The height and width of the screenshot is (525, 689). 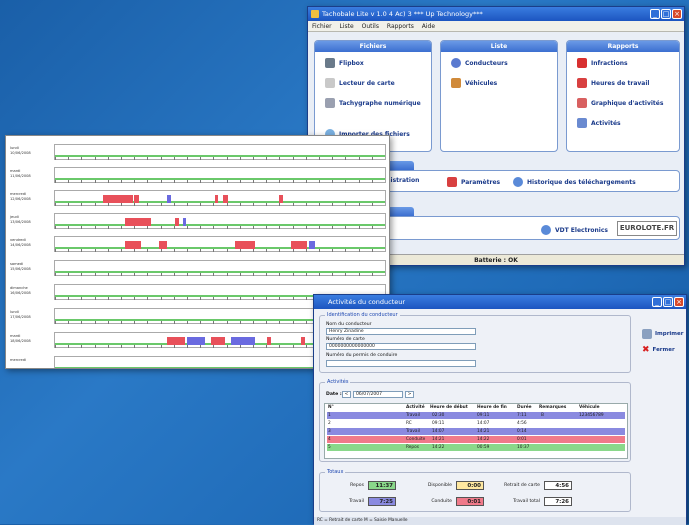 What do you see at coordinates (360, 83) in the screenshot?
I see `fichiers-lecteur: Lecteur de carte` at bounding box center [360, 83].